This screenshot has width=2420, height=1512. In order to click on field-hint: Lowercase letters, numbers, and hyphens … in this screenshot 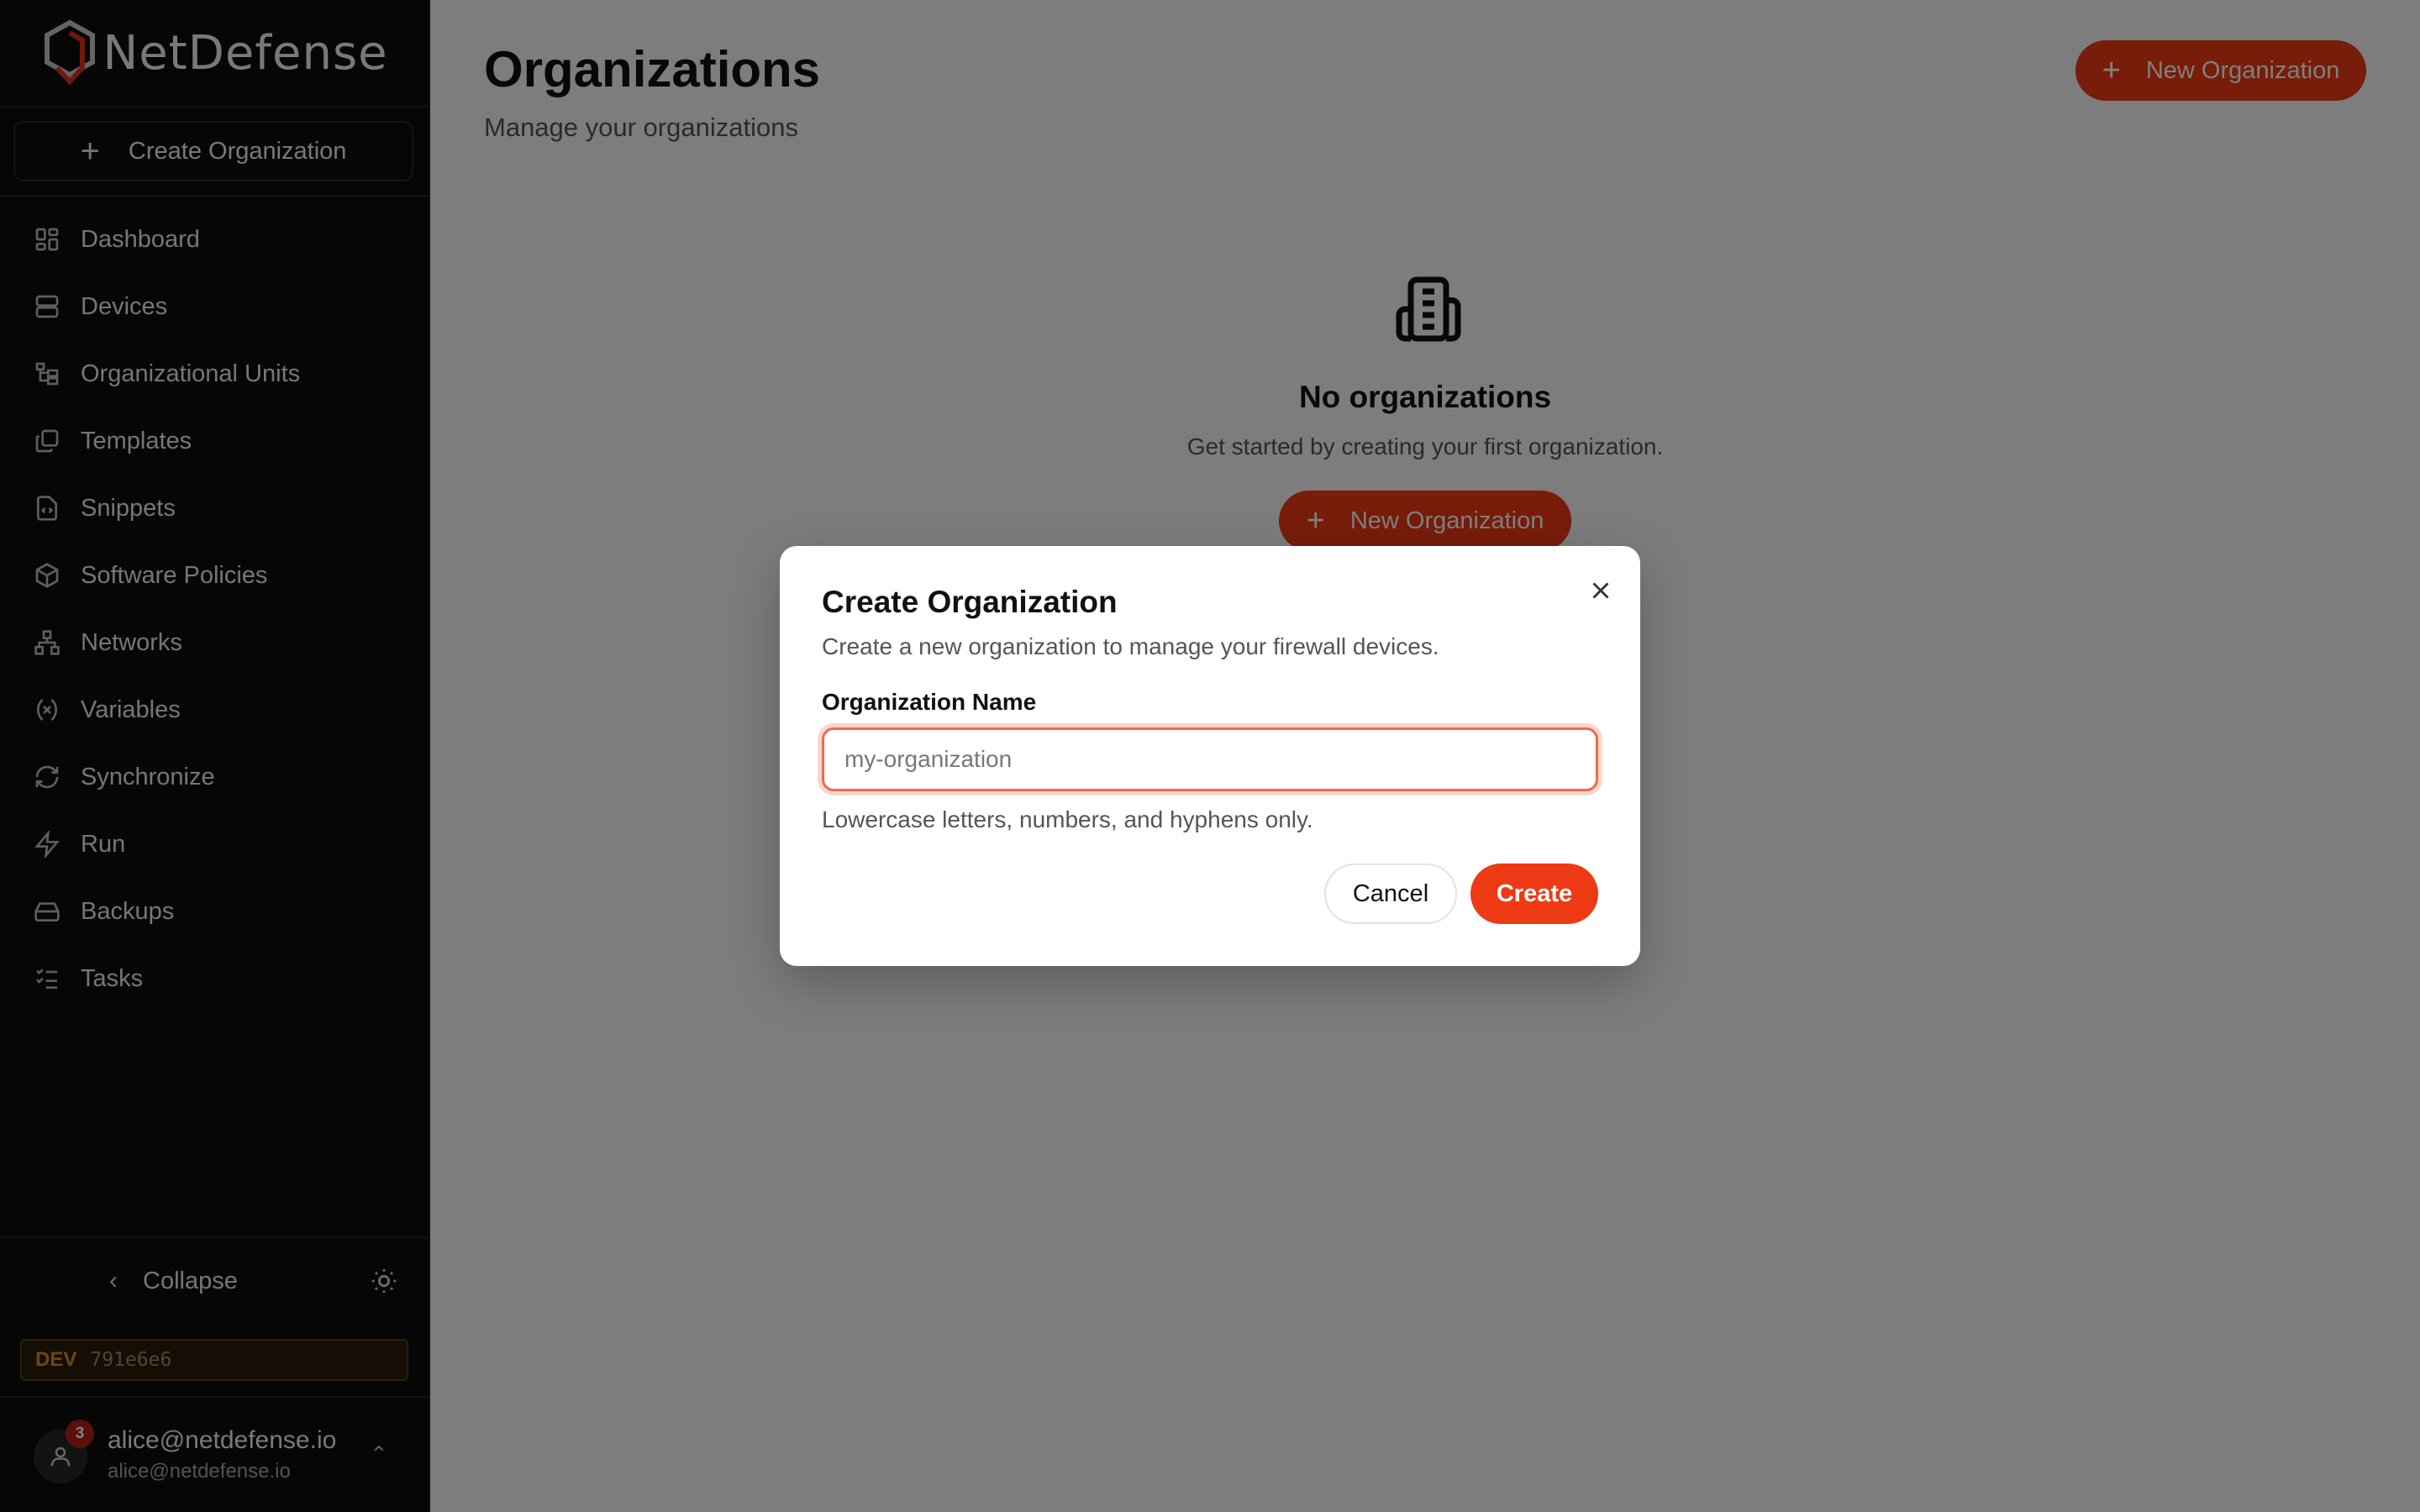, I will do `click(1067, 819)`.